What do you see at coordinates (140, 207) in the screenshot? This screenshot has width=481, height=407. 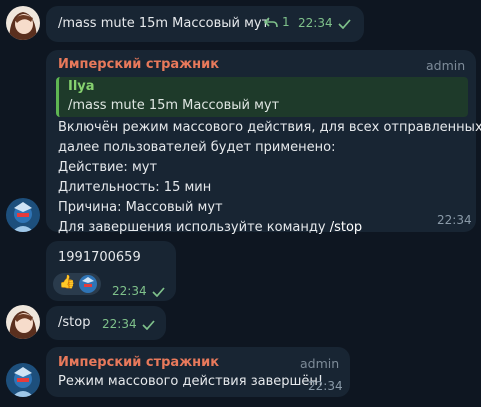 I see `body-line: Причина: Массовый мут` at bounding box center [140, 207].